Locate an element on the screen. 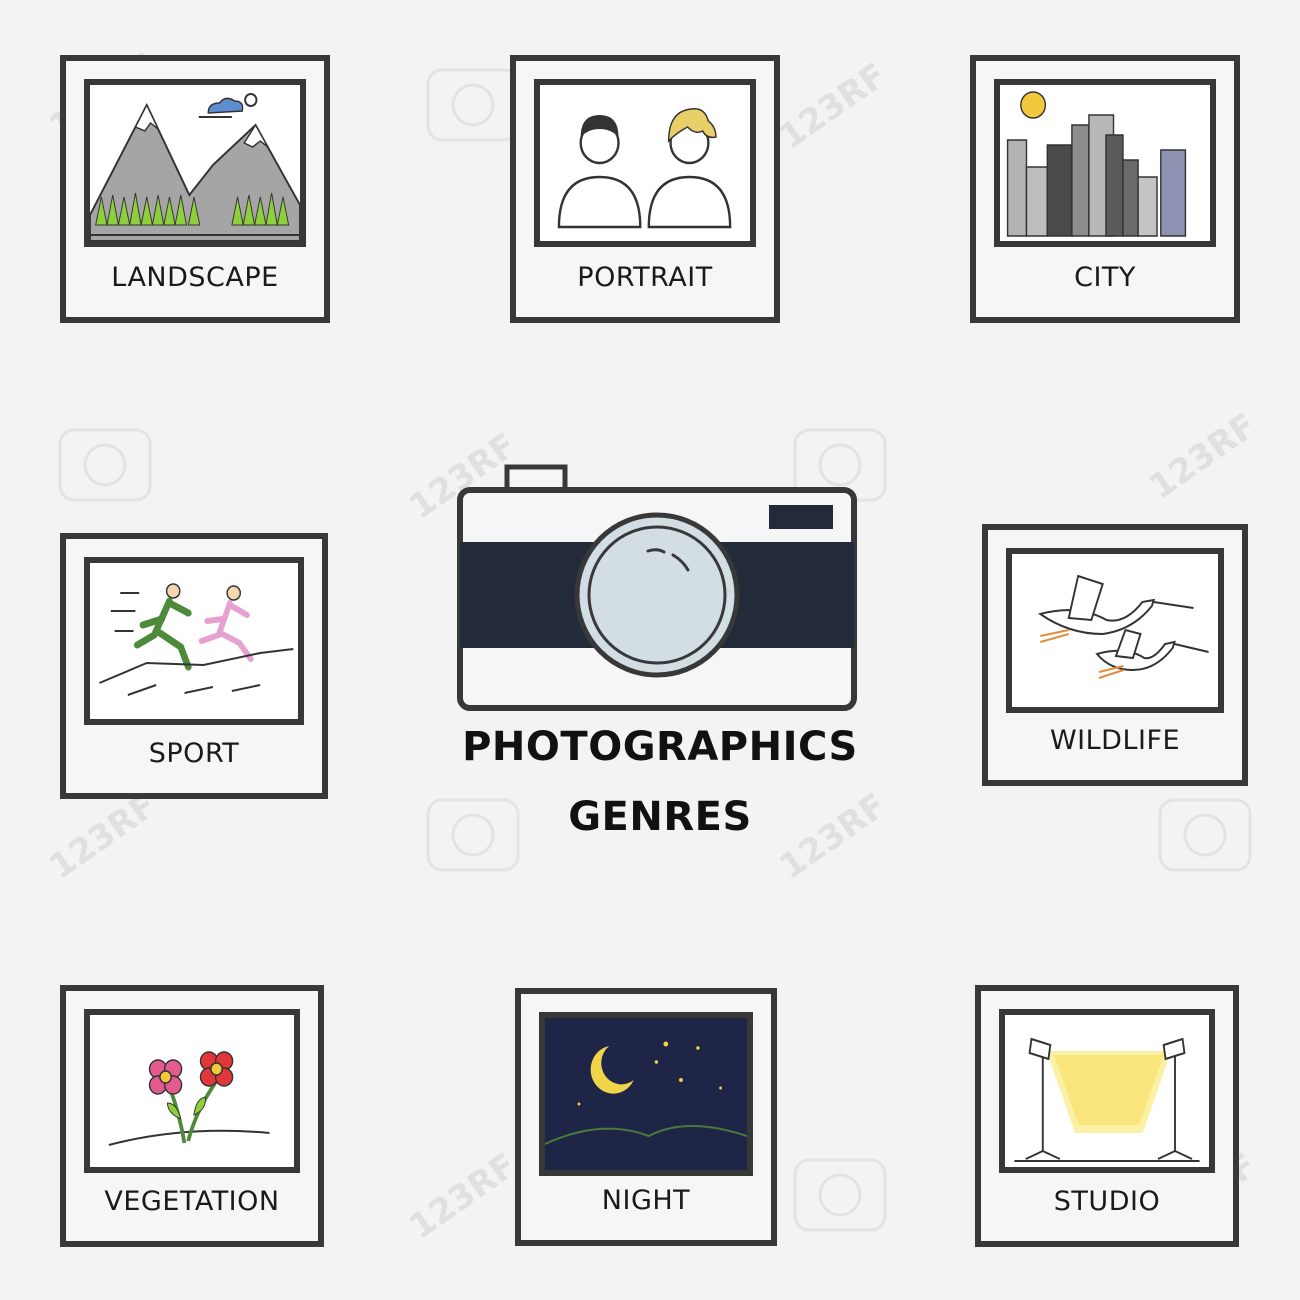  card-night: NIGHT is located at coordinates (646, 1117).